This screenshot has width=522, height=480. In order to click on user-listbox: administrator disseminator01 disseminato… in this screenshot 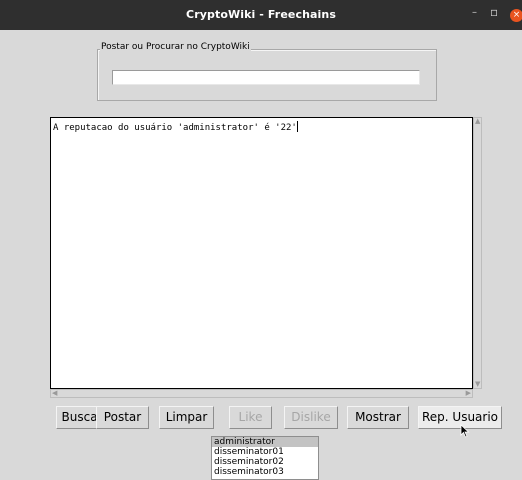, I will do `click(265, 458)`.